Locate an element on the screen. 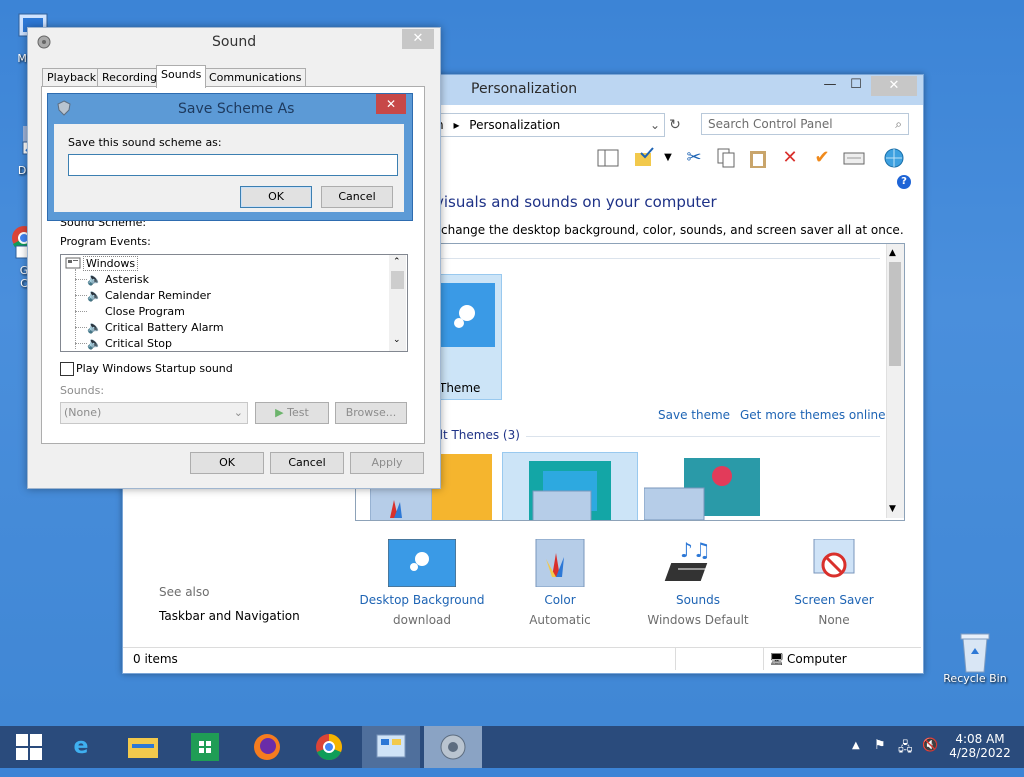  tab-communications: Communications is located at coordinates (255, 78).